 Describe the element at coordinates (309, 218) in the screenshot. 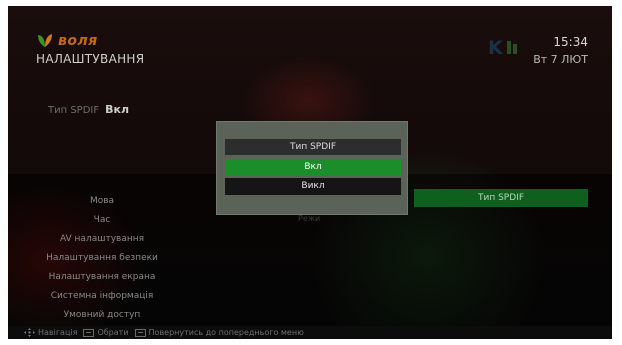

I see `submenu-item-mode: Режи` at that location.